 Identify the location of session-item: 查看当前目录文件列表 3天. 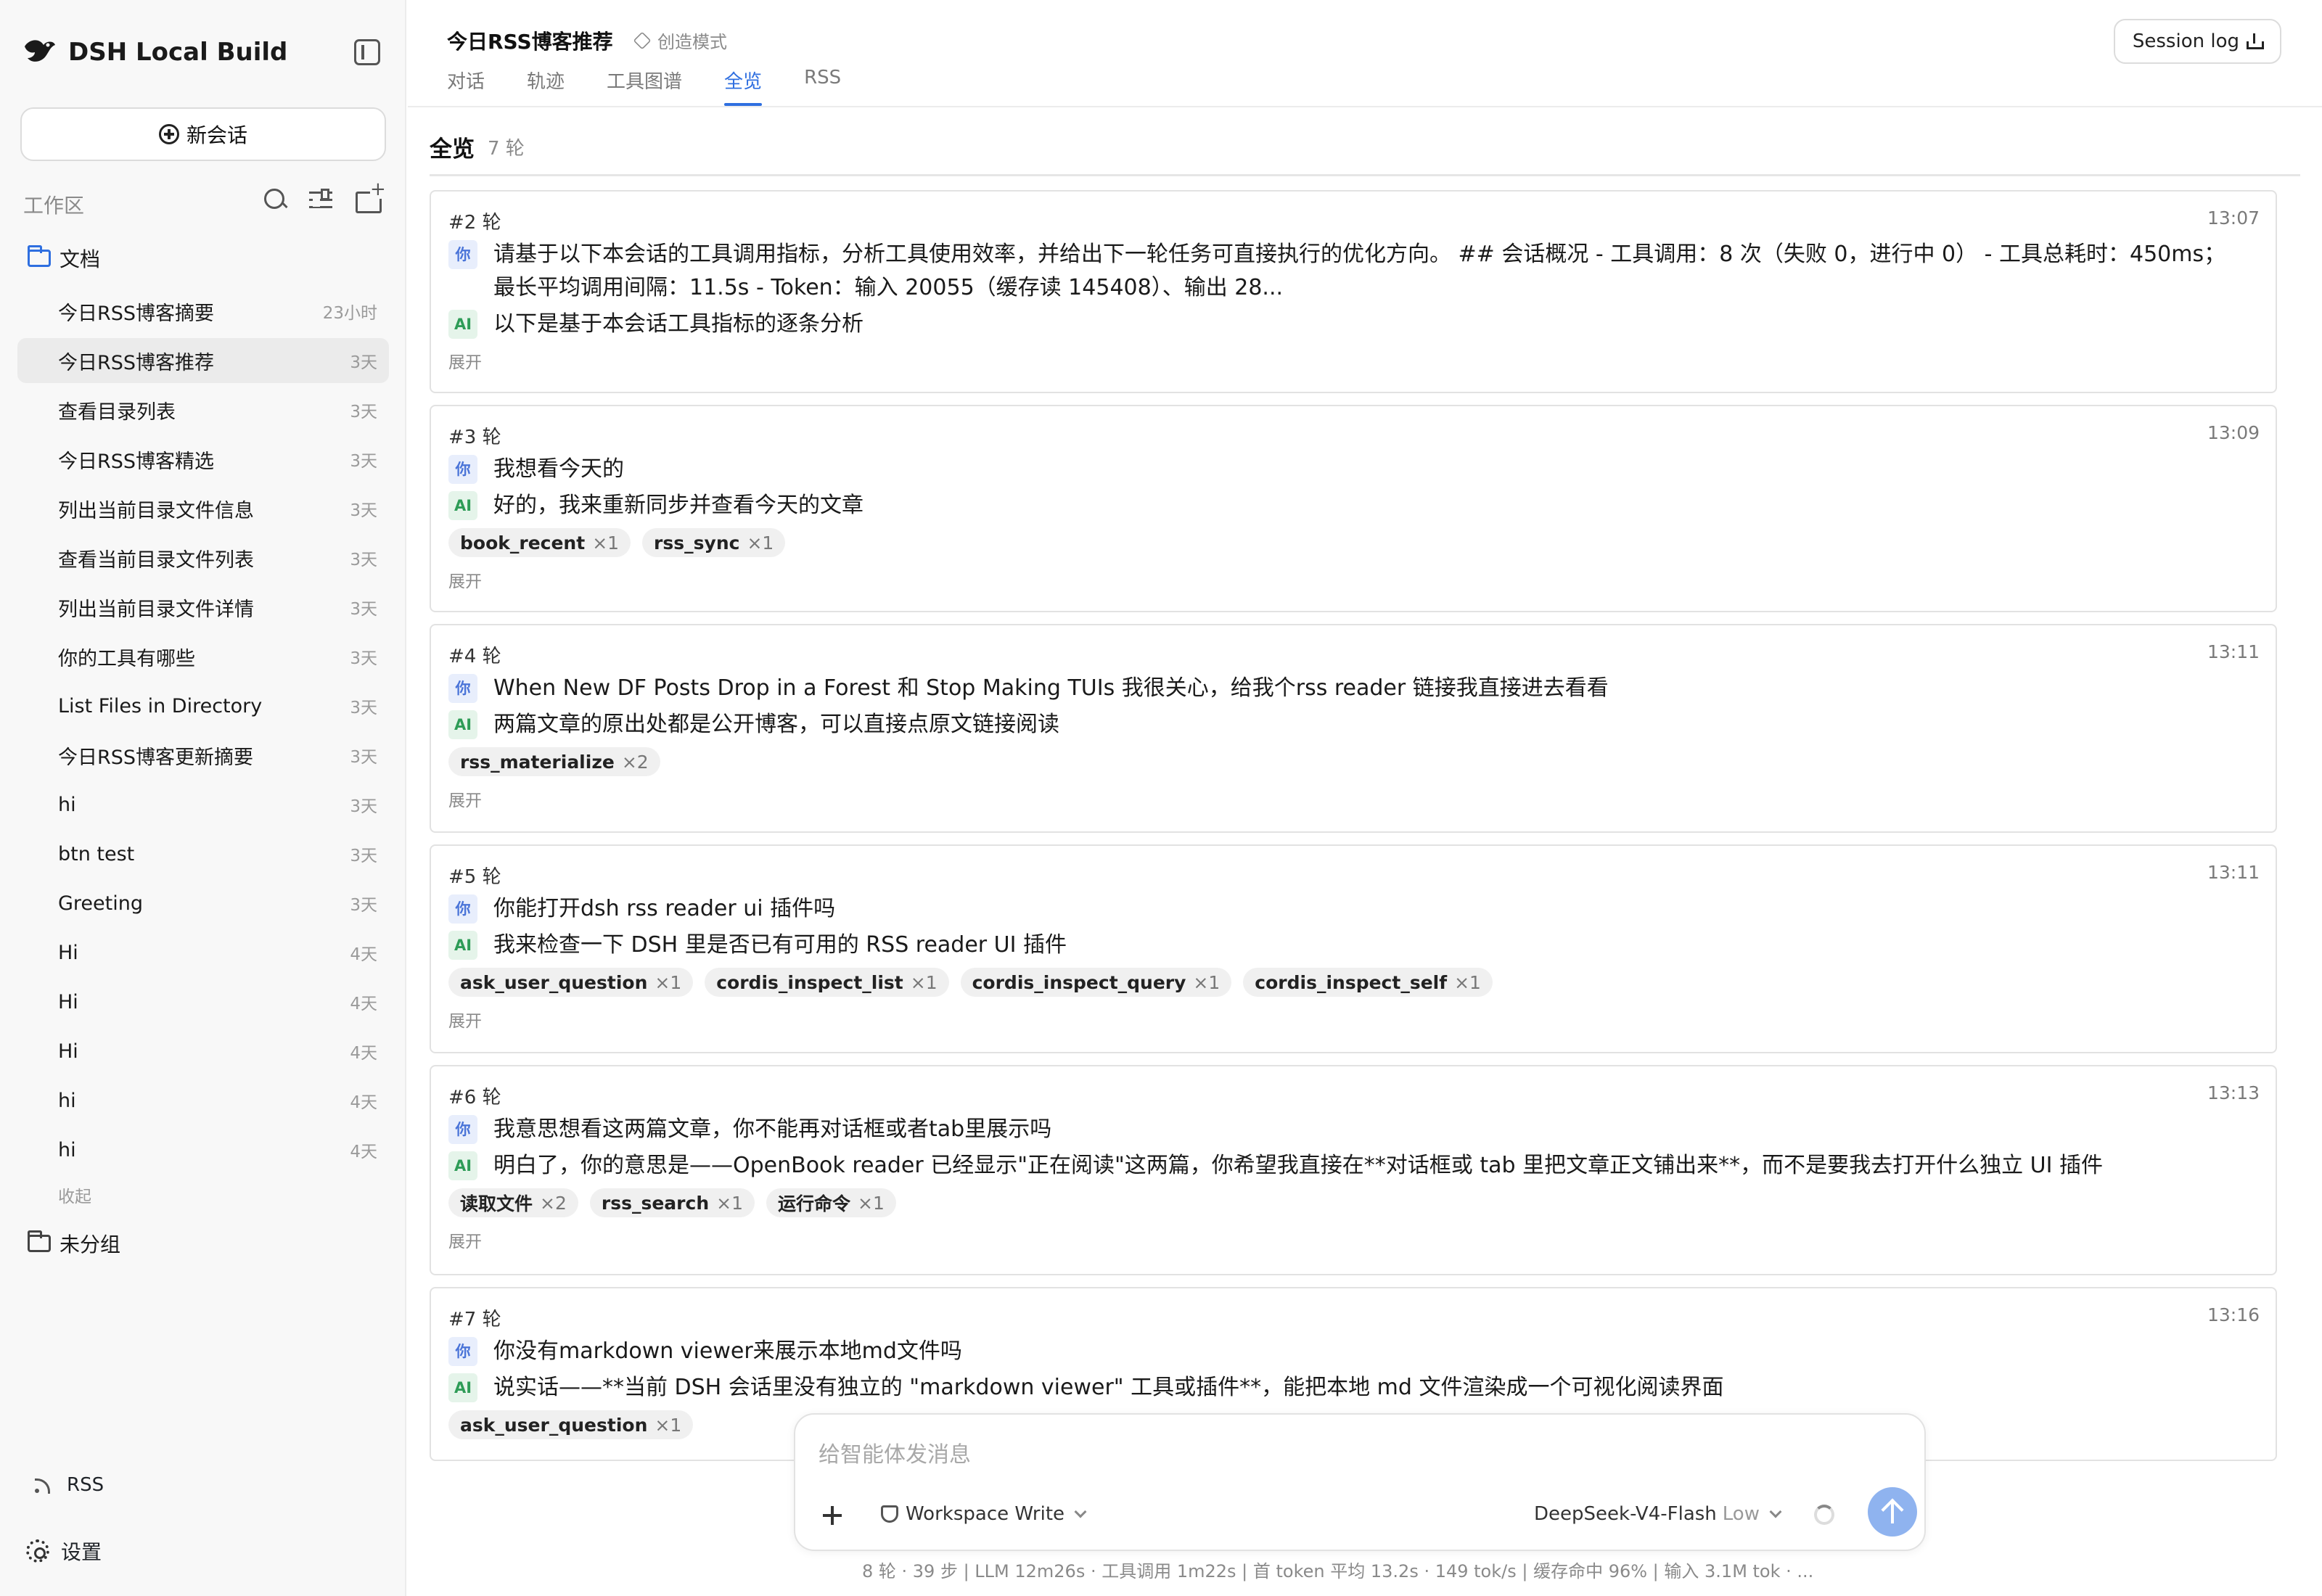
(203, 557).